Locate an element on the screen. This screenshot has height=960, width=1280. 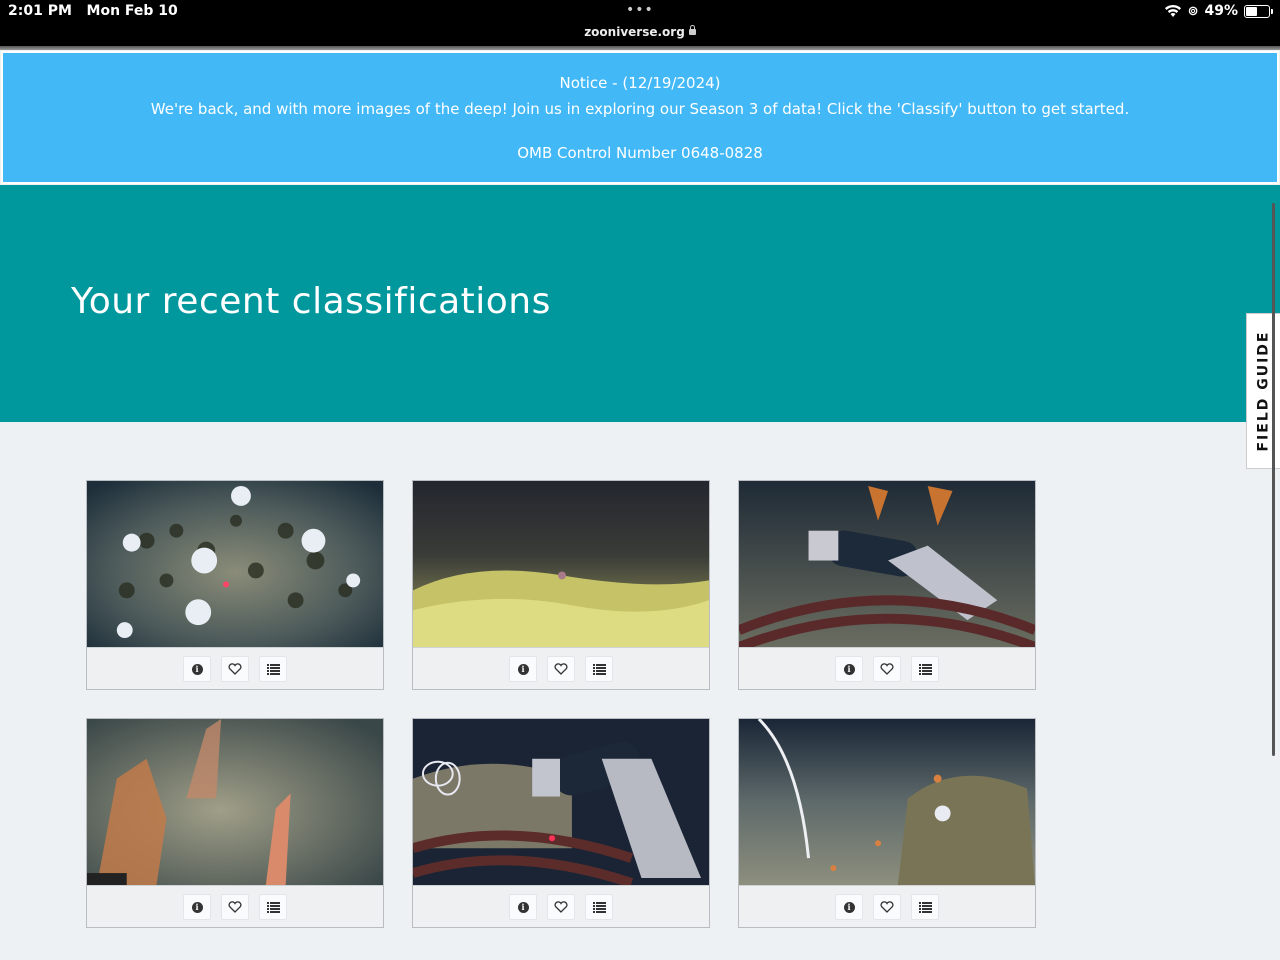
battery-fill is located at coordinates (1251, 11).